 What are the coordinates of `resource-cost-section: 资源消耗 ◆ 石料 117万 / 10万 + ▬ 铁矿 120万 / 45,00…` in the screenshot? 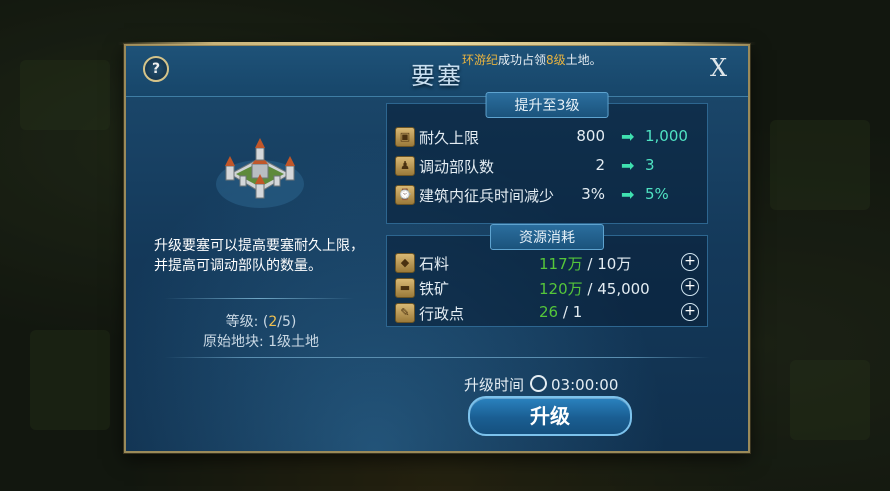 It's located at (547, 275).